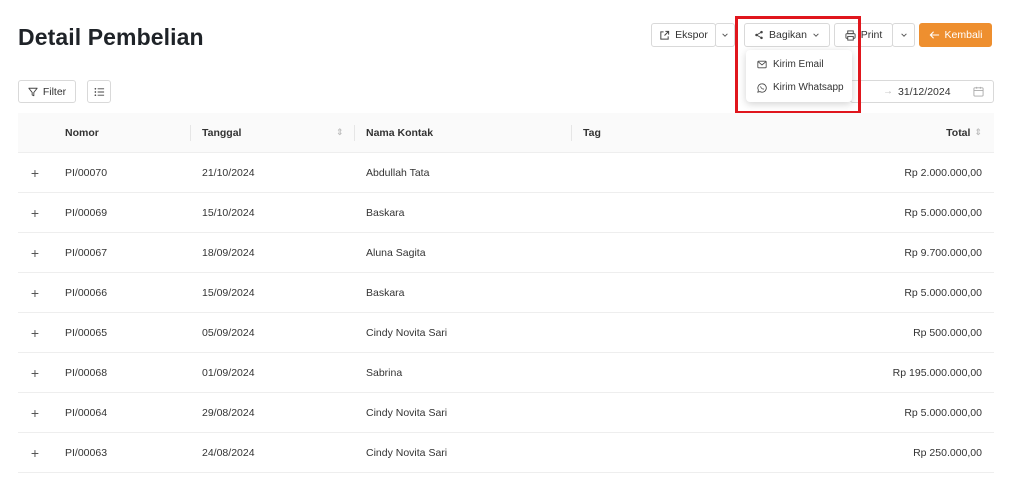 This screenshot has width=1024, height=478. Describe the element at coordinates (871, 35) in the screenshot. I see `print-label: Print` at that location.